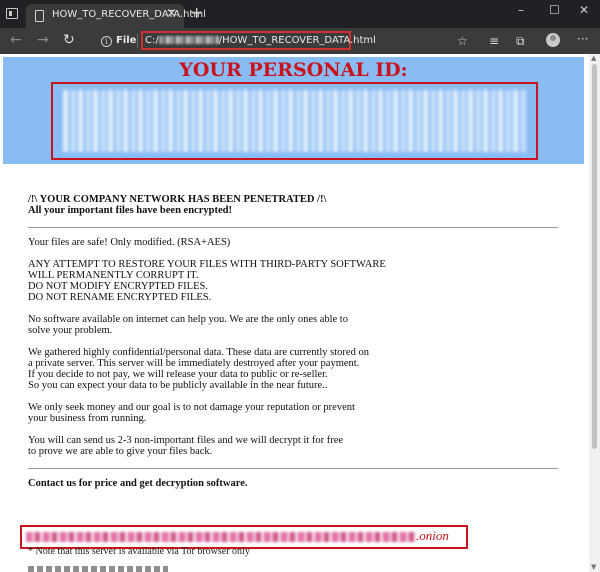 This screenshot has width=600, height=572. Describe the element at coordinates (584, 10) in the screenshot. I see `close-window-icon: ✕` at that location.